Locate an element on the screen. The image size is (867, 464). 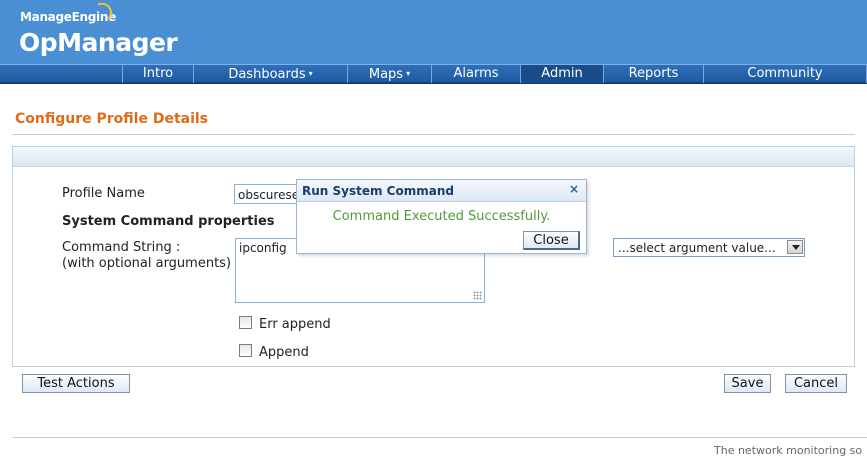
err-append-checkbox is located at coordinates (245, 322).